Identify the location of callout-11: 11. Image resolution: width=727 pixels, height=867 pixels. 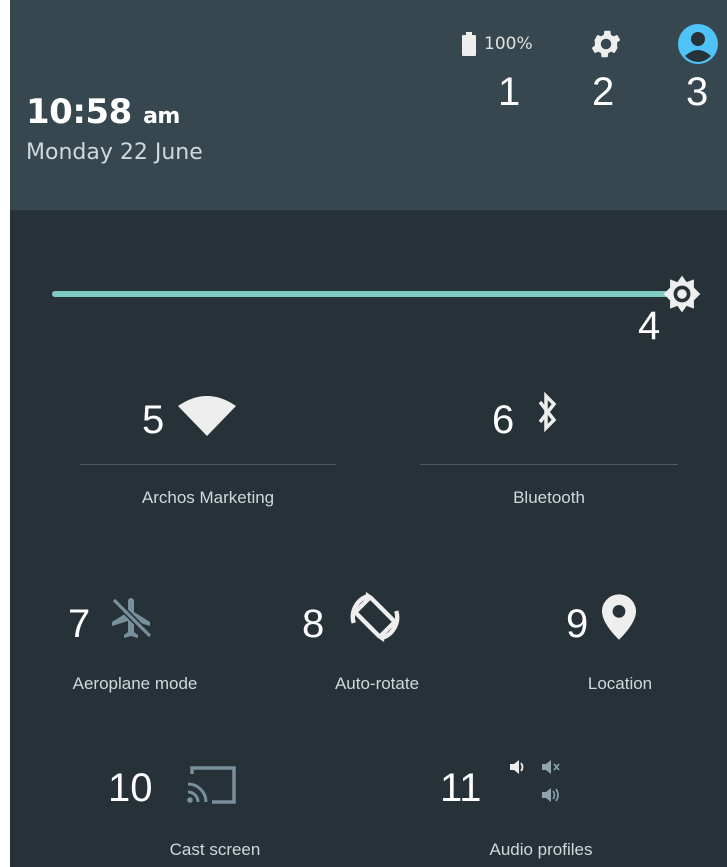
(461, 788).